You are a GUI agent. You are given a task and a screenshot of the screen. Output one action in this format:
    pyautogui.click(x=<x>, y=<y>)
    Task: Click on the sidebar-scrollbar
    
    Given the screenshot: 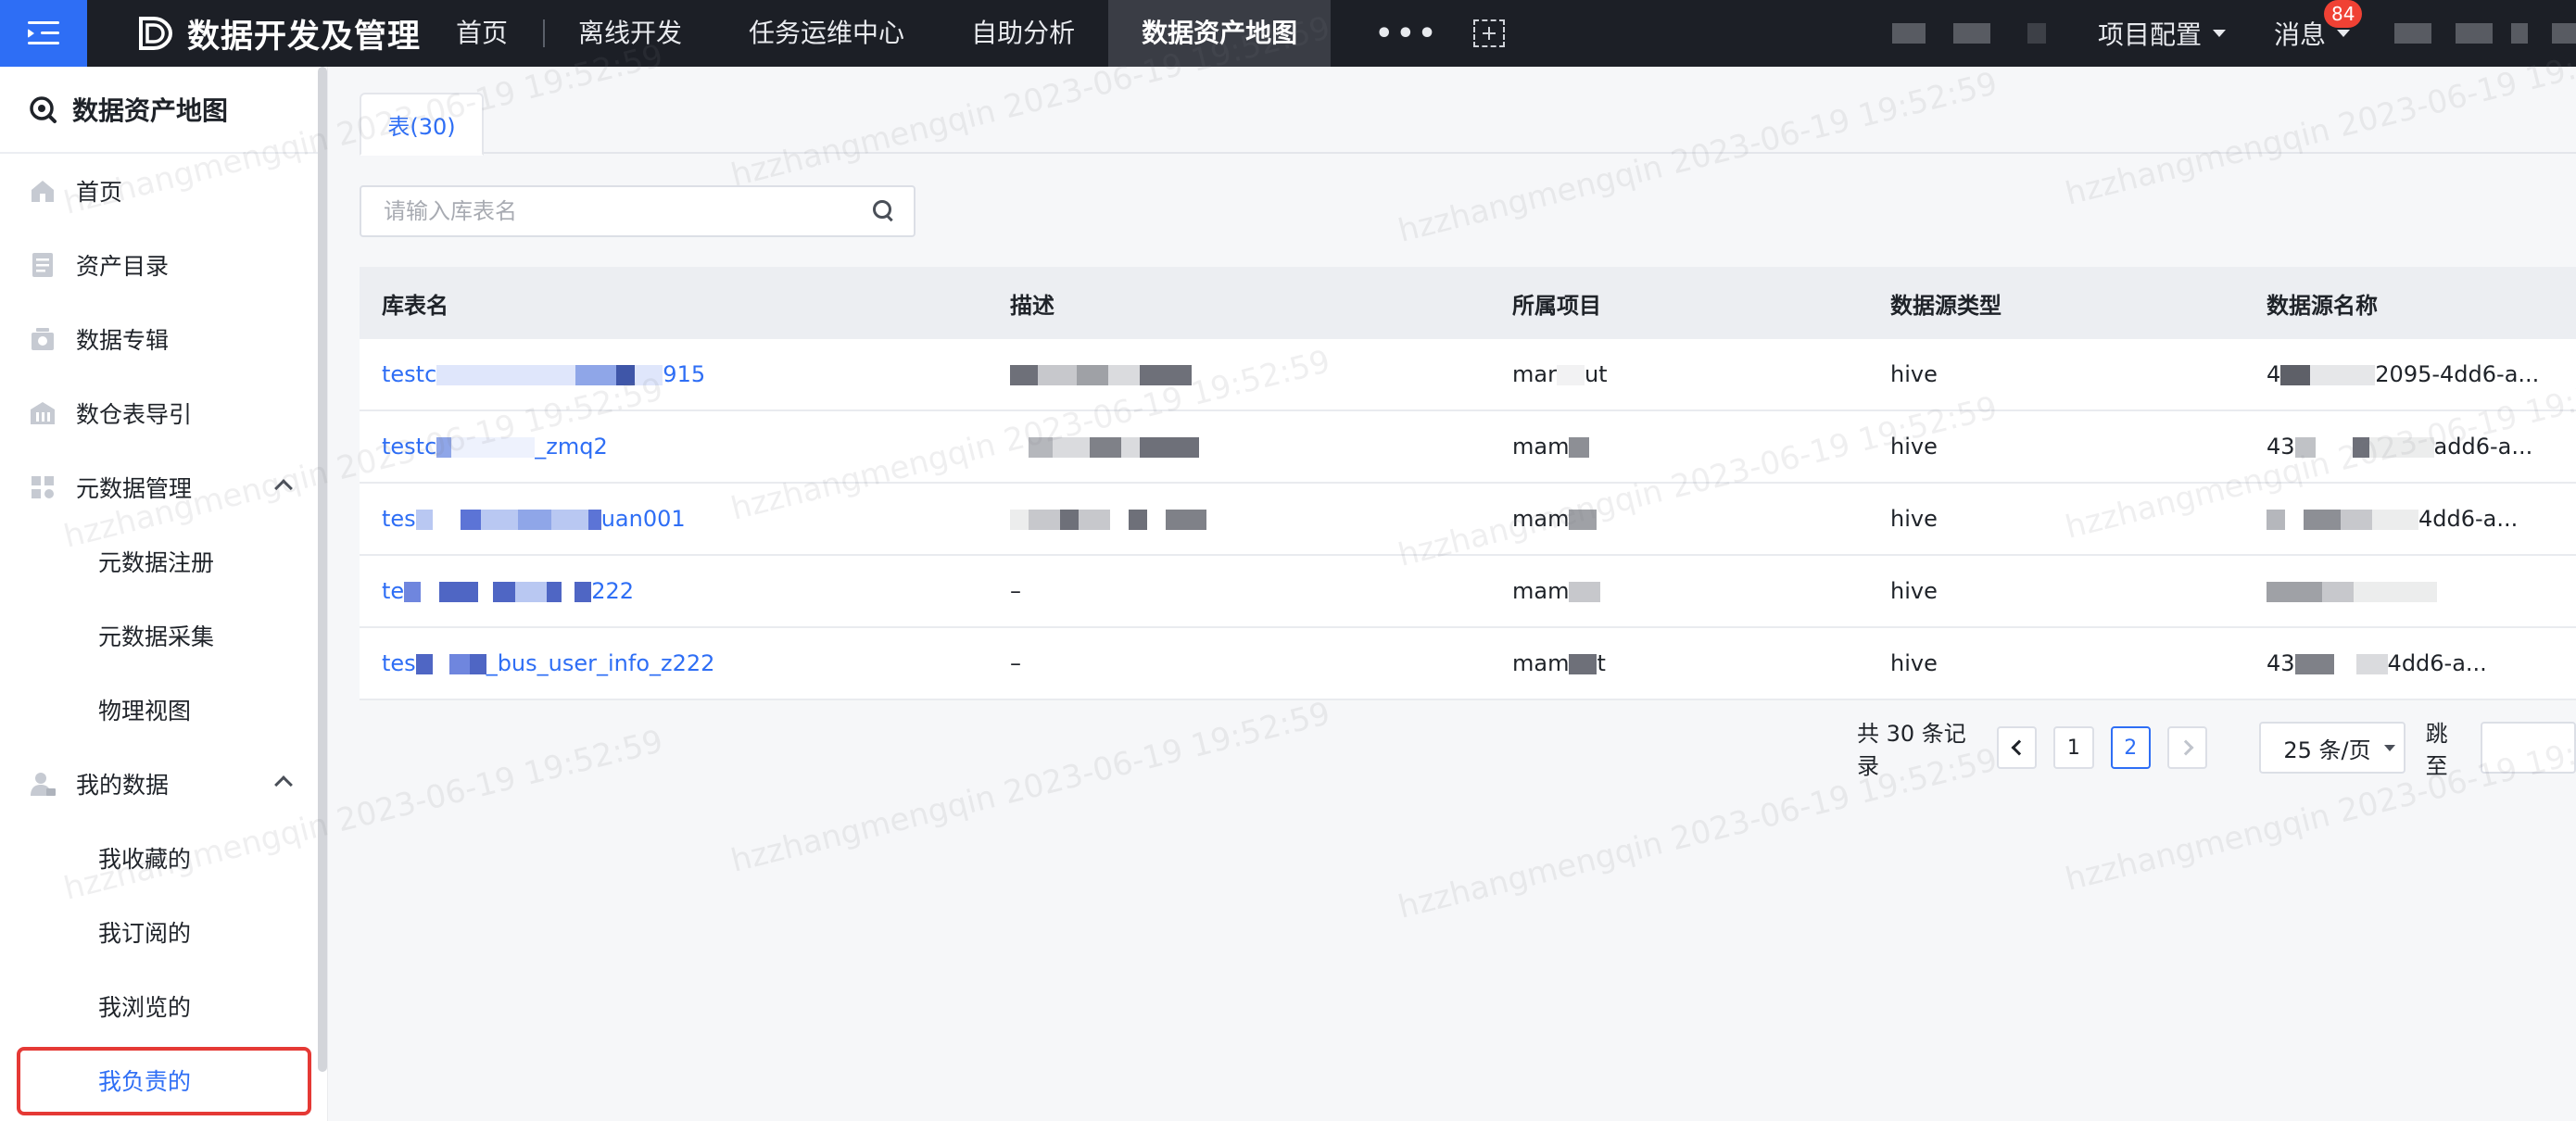 What is the action you would take?
    pyautogui.click(x=322, y=569)
    